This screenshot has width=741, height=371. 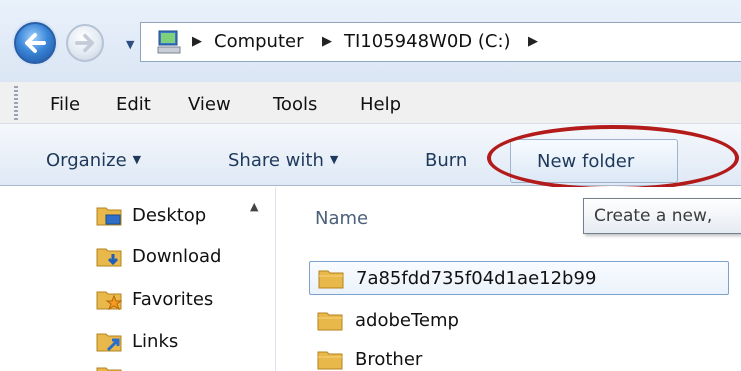 I want to click on nav-item-label: Download, so click(x=177, y=256).